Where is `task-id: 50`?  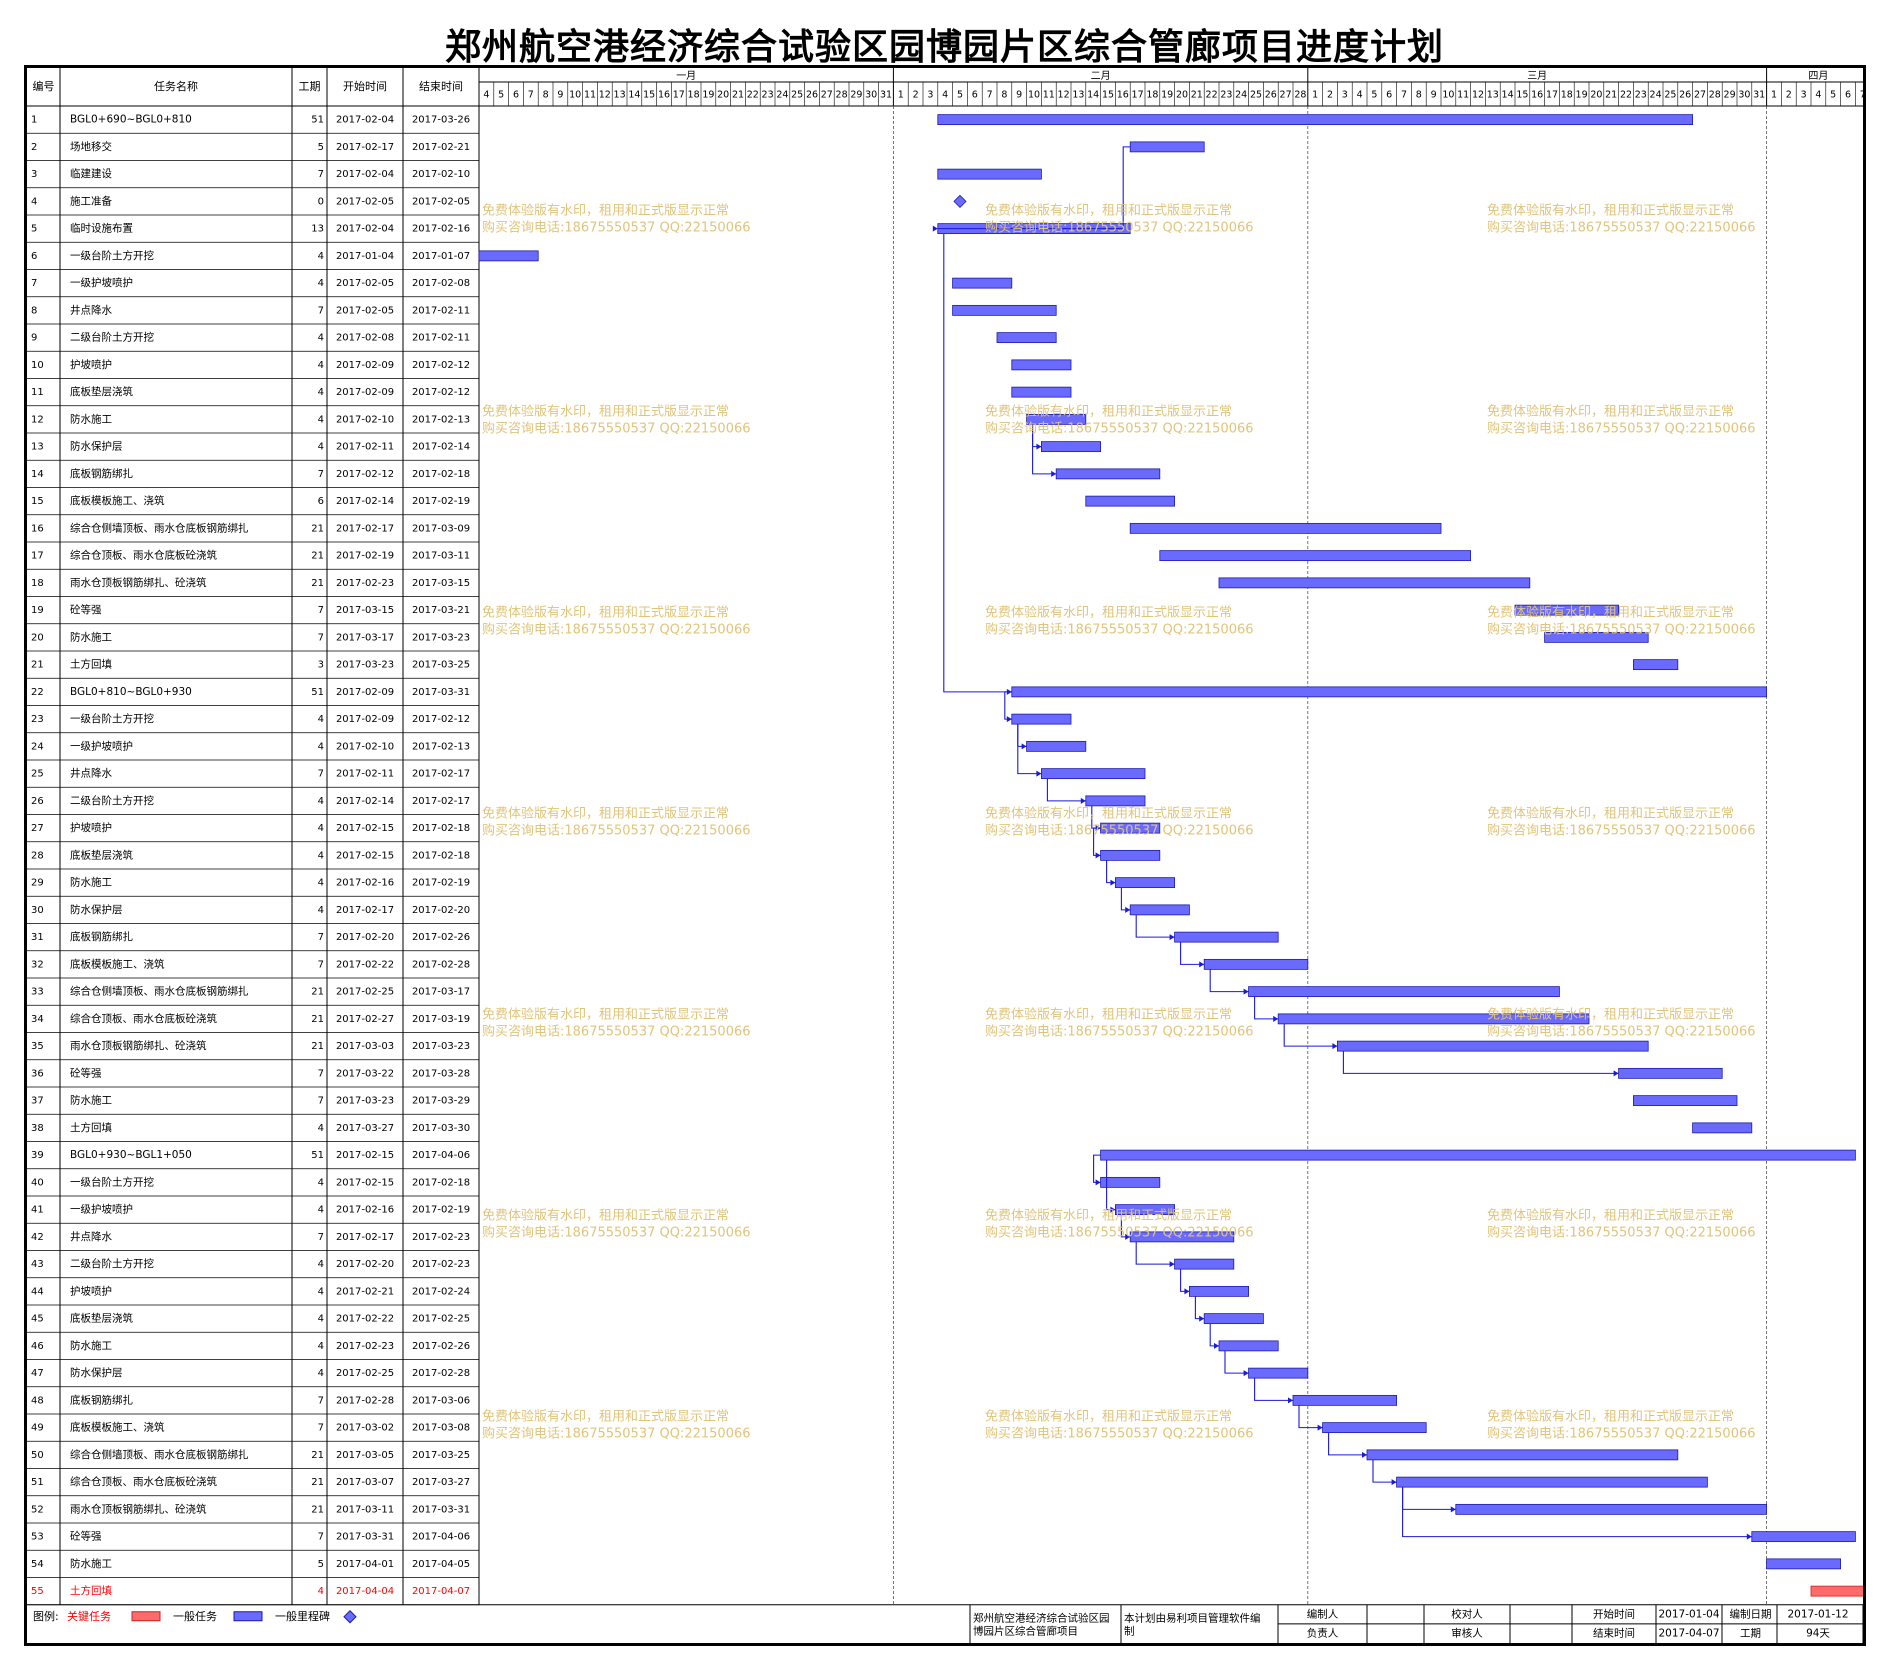 task-id: 50 is located at coordinates (37, 1455).